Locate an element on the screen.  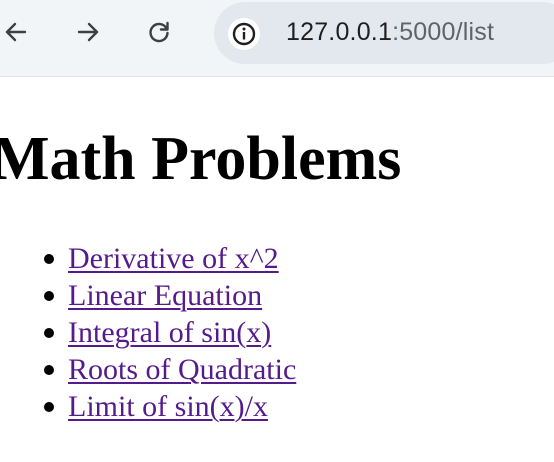
page-title: Math Problems is located at coordinates (201, 159).